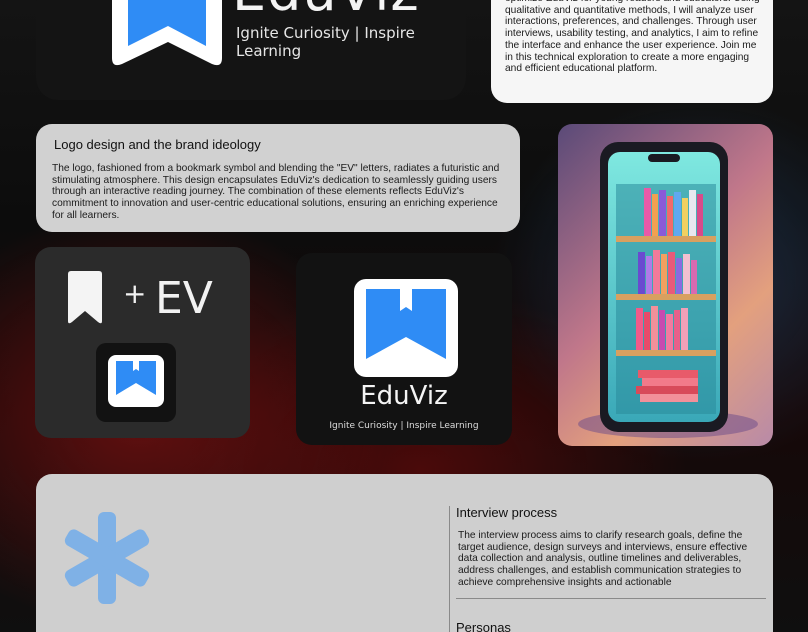 The width and height of the screenshot is (808, 632). Describe the element at coordinates (507, 512) in the screenshot. I see `interview-process-title: Interview process` at that location.